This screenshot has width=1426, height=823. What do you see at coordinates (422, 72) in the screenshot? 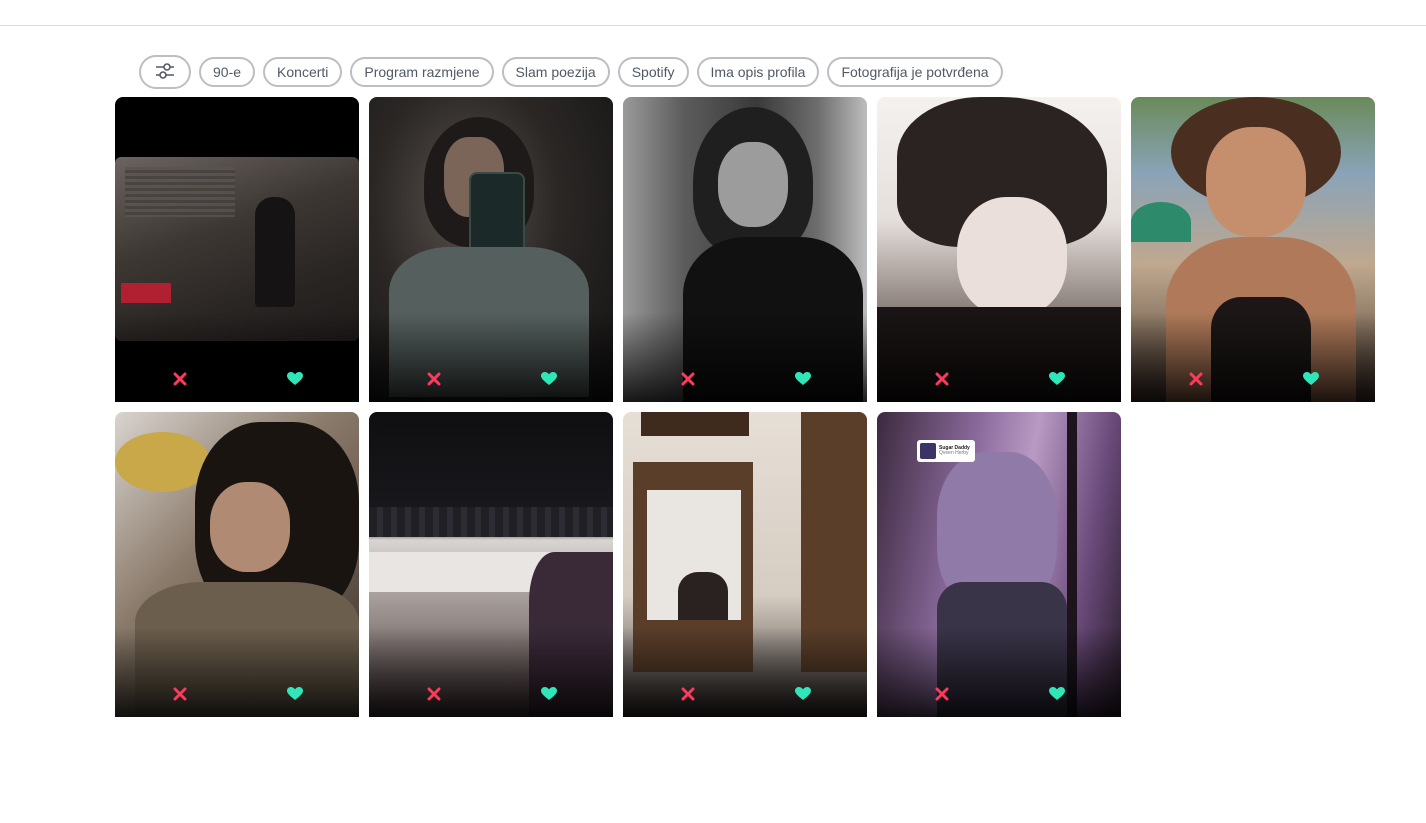
I see `chip-program-razmjene: Program razmjene` at bounding box center [422, 72].